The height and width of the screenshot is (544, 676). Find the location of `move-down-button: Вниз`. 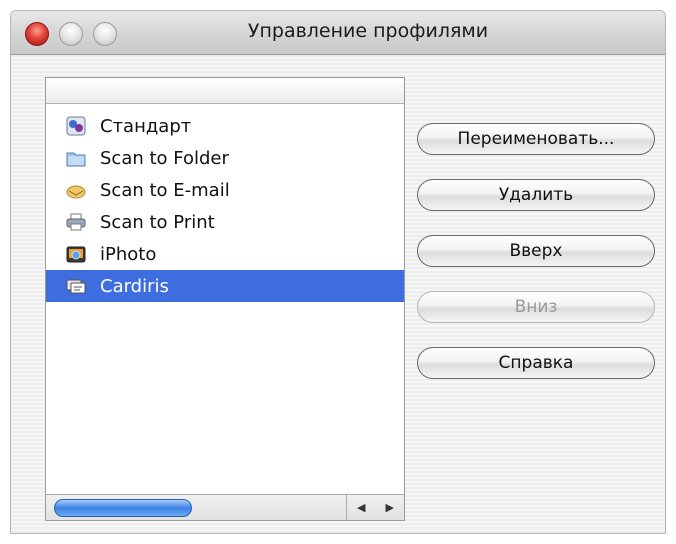

move-down-button: Вниз is located at coordinates (536, 307).